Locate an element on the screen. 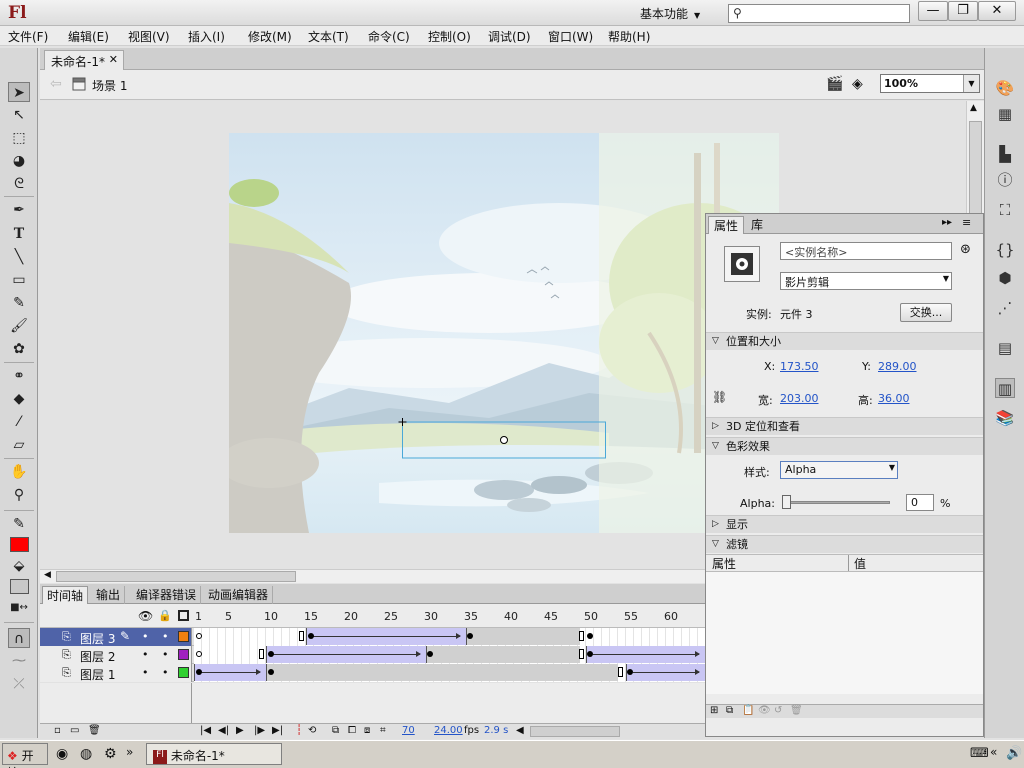 Image resolution: width=1024 pixels, height=768 pixels. menu-window: 窗口(W) is located at coordinates (570, 36).